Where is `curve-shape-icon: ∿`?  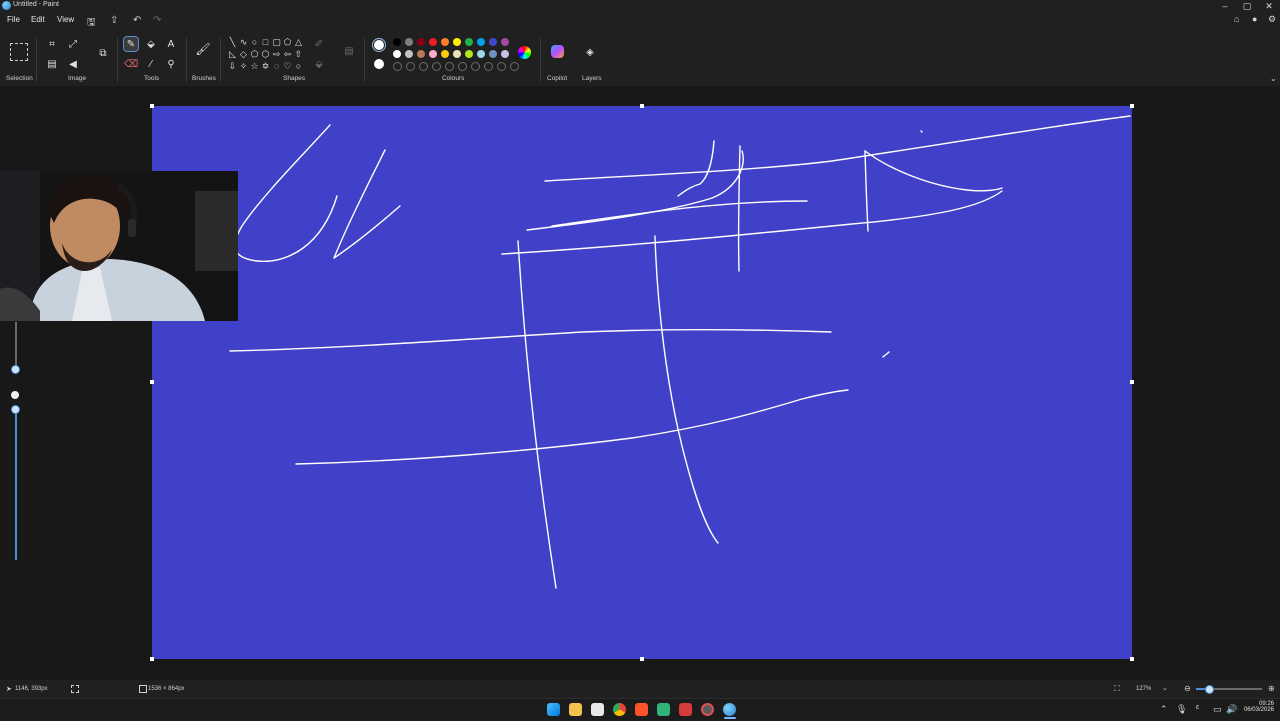 curve-shape-icon: ∿ is located at coordinates (243, 43).